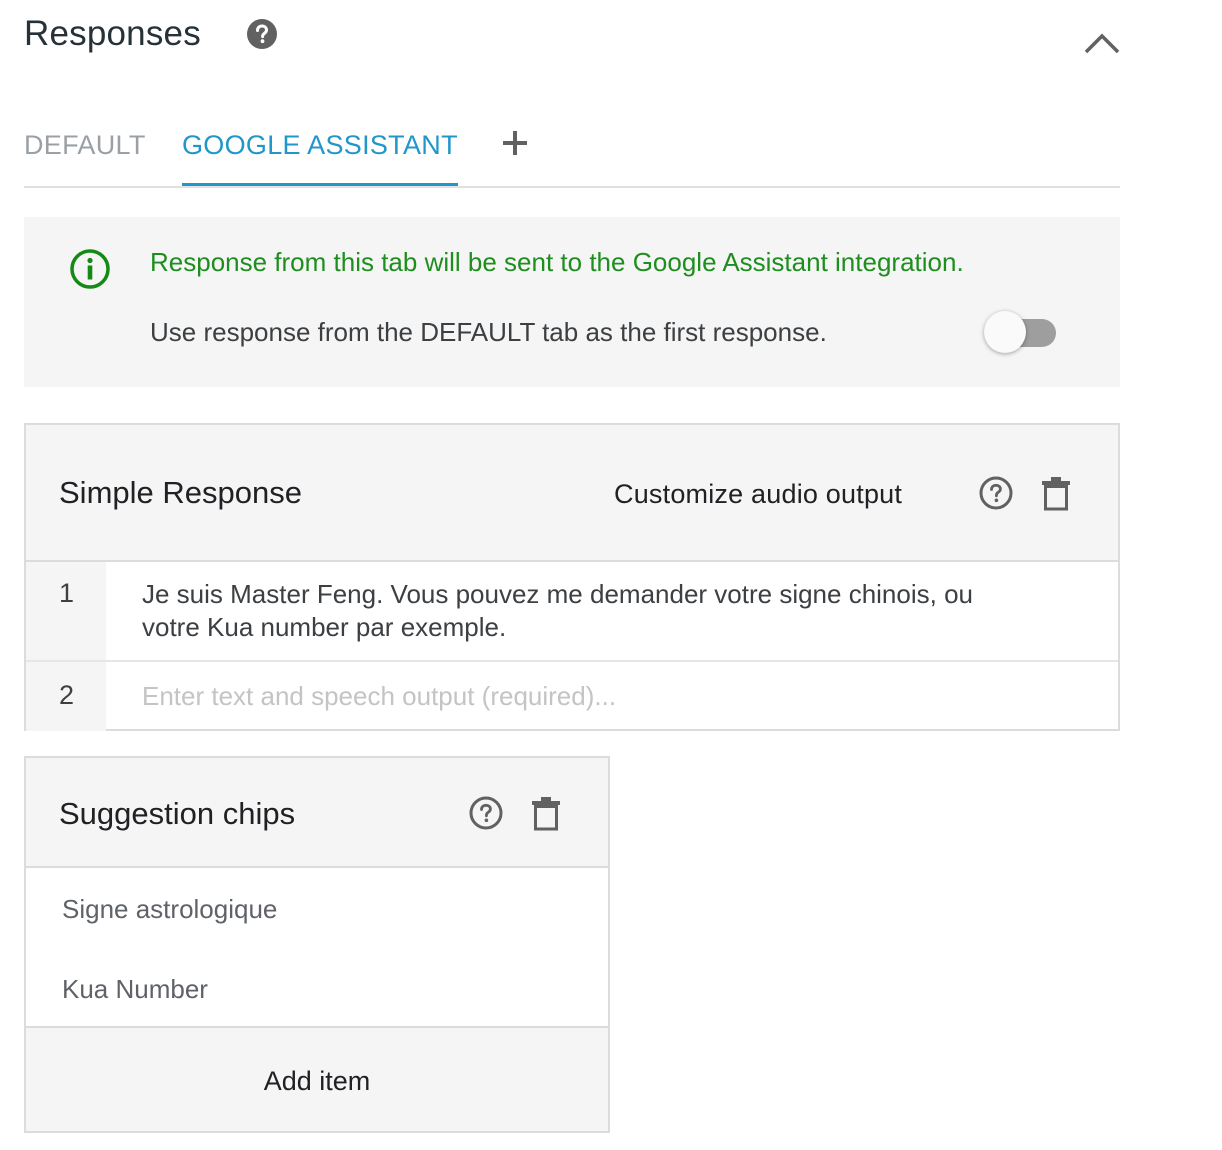 The width and height of the screenshot is (1222, 1150). I want to click on section-header: Responses, so click(574, 35).